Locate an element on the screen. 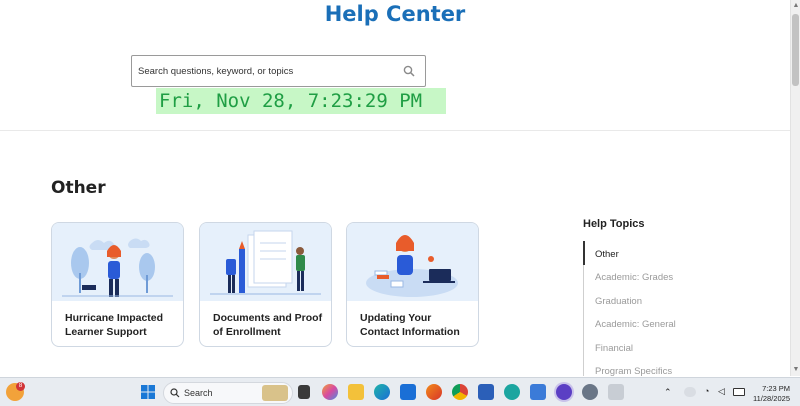 This screenshot has height=406, width=800. taskbar-search: Search is located at coordinates (228, 393).